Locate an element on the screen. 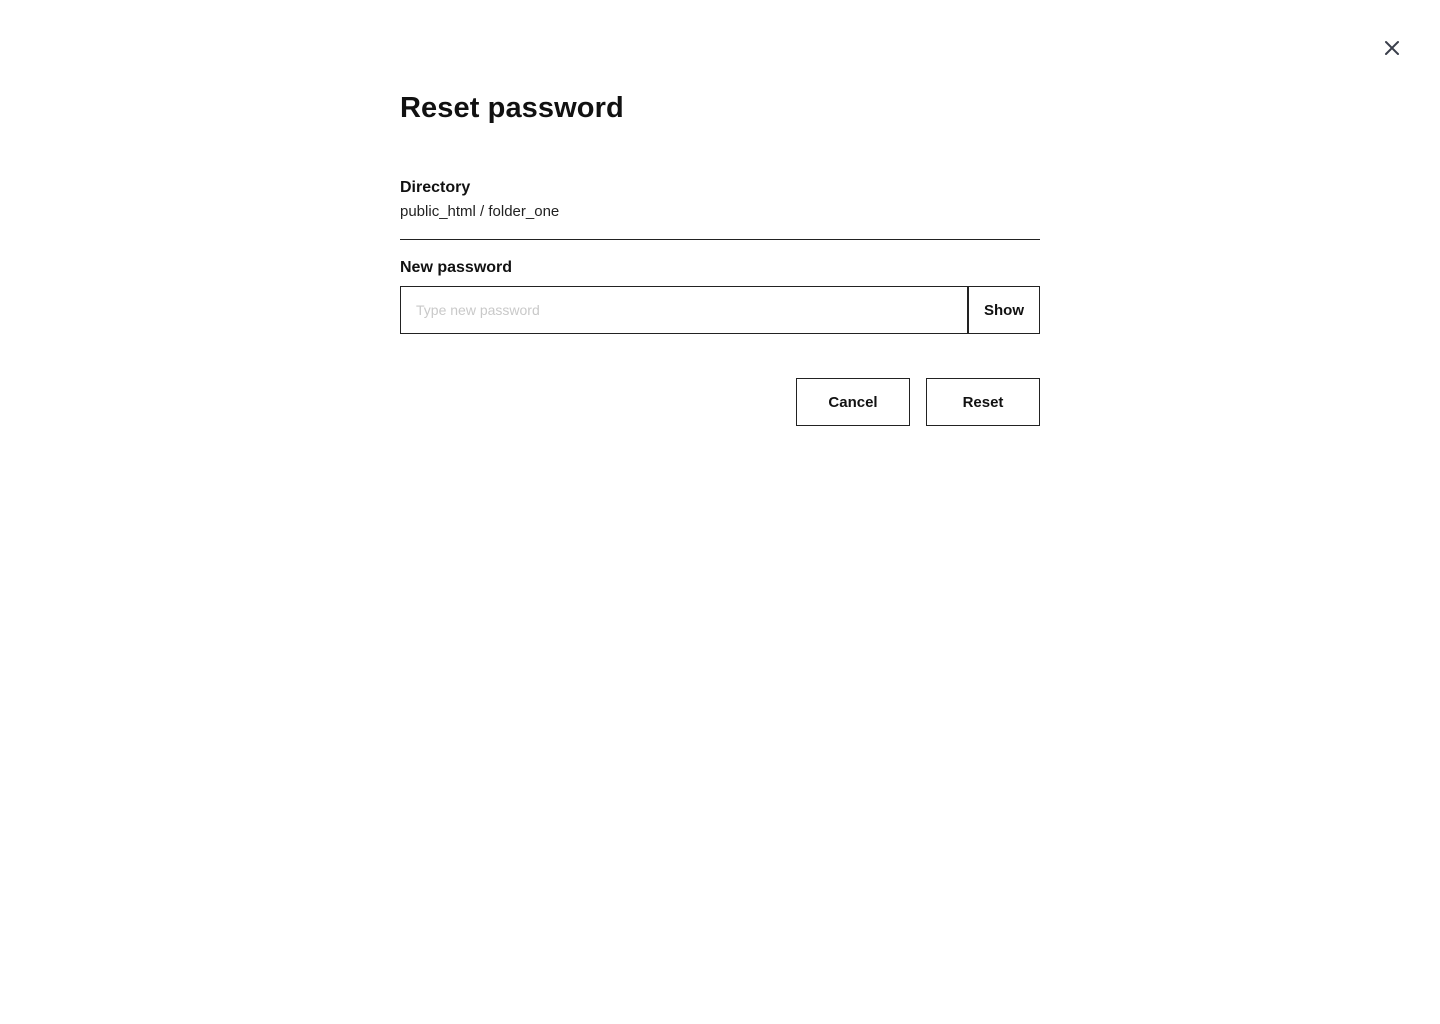 Image resolution: width=1440 pixels, height=1024 pixels. directory-value: public_html / folder_one is located at coordinates (480, 211).